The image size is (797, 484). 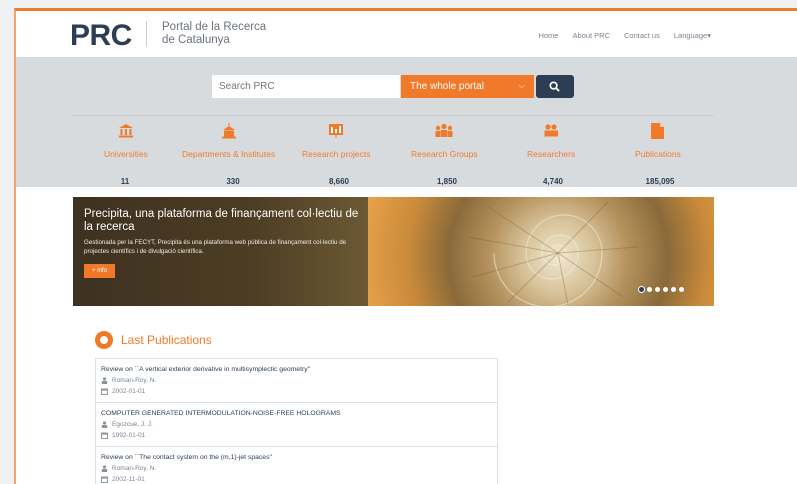 I want to click on count-research-groups: 1,850, so click(x=447, y=181).